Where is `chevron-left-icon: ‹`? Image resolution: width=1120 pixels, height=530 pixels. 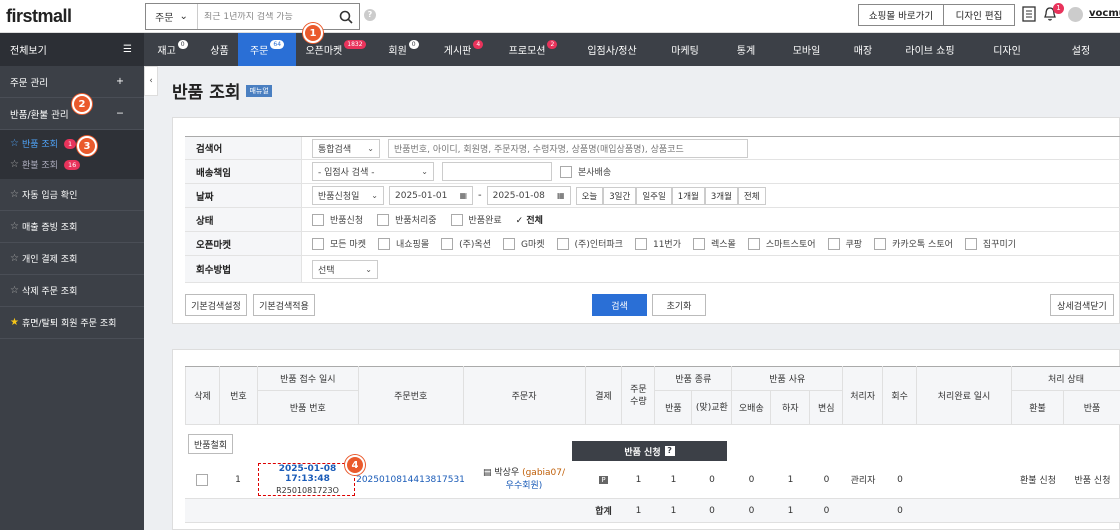
chevron-left-icon: ‹ is located at coordinates (151, 81).